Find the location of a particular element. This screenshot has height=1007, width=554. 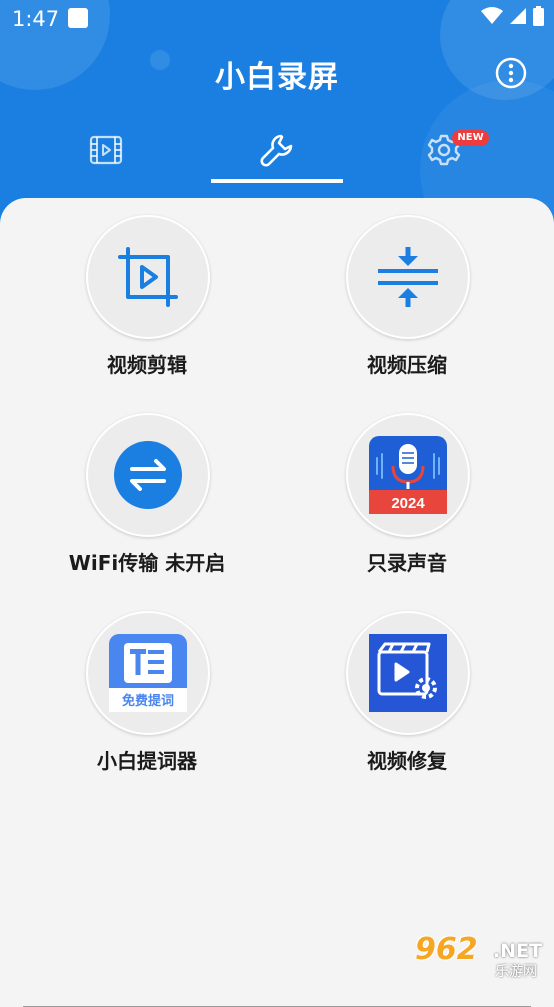

tool-video-compress: 视频压缩 is located at coordinates (407, 300).